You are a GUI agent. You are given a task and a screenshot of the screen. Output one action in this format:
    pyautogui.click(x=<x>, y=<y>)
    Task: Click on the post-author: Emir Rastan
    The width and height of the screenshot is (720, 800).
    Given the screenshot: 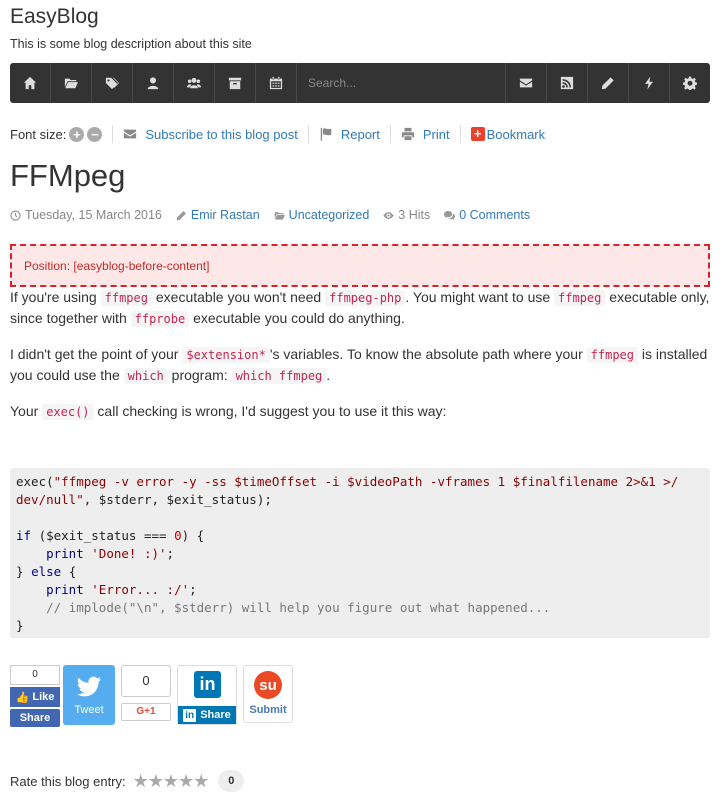 What is the action you would take?
    pyautogui.click(x=218, y=215)
    